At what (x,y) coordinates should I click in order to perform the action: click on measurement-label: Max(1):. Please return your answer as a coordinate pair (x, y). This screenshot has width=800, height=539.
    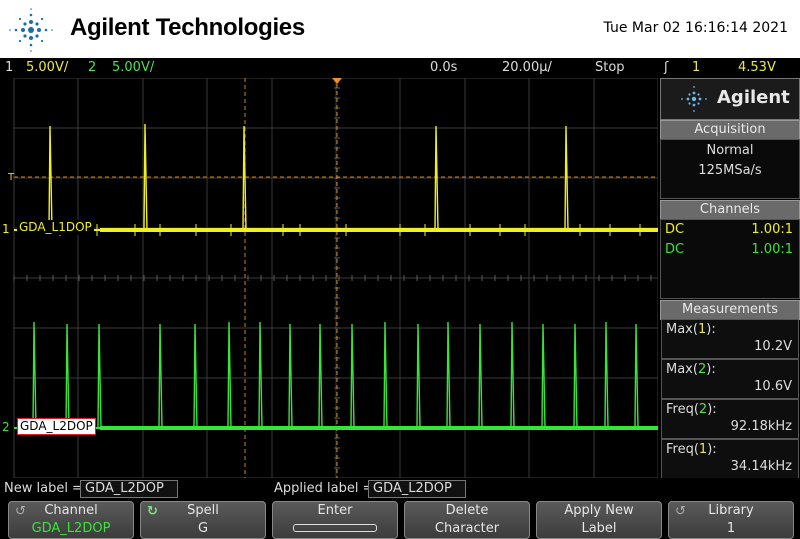
    Looking at the image, I should click on (691, 329).